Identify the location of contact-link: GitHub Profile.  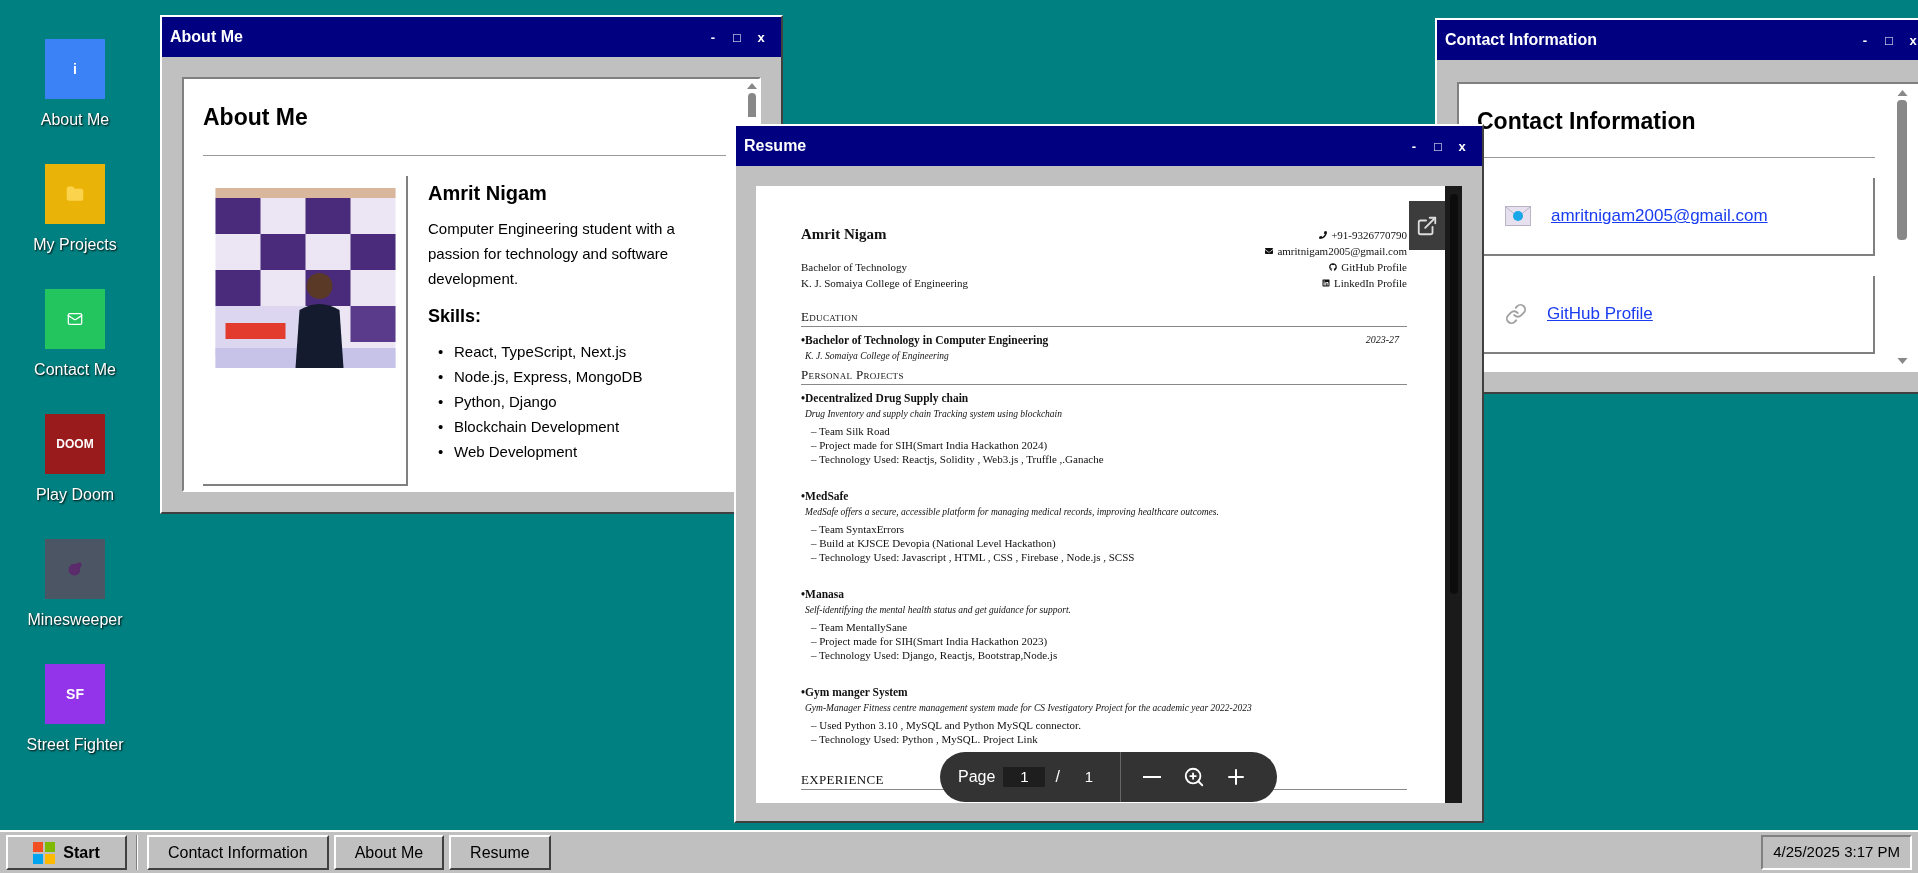
(1600, 314).